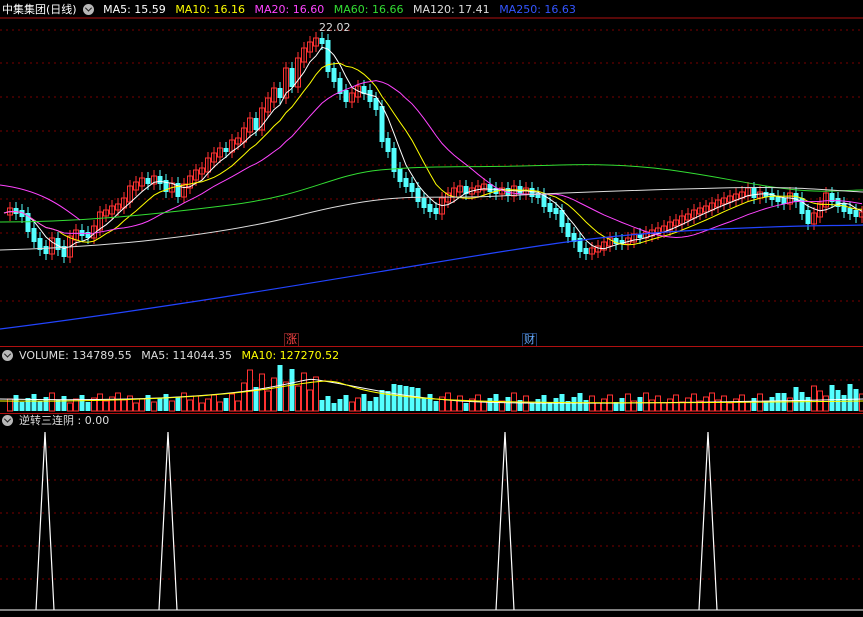 The image size is (863, 617). Describe the element at coordinates (75, 355) in the screenshot. I see `volume-label: VOLUME: 134789.55` at that location.